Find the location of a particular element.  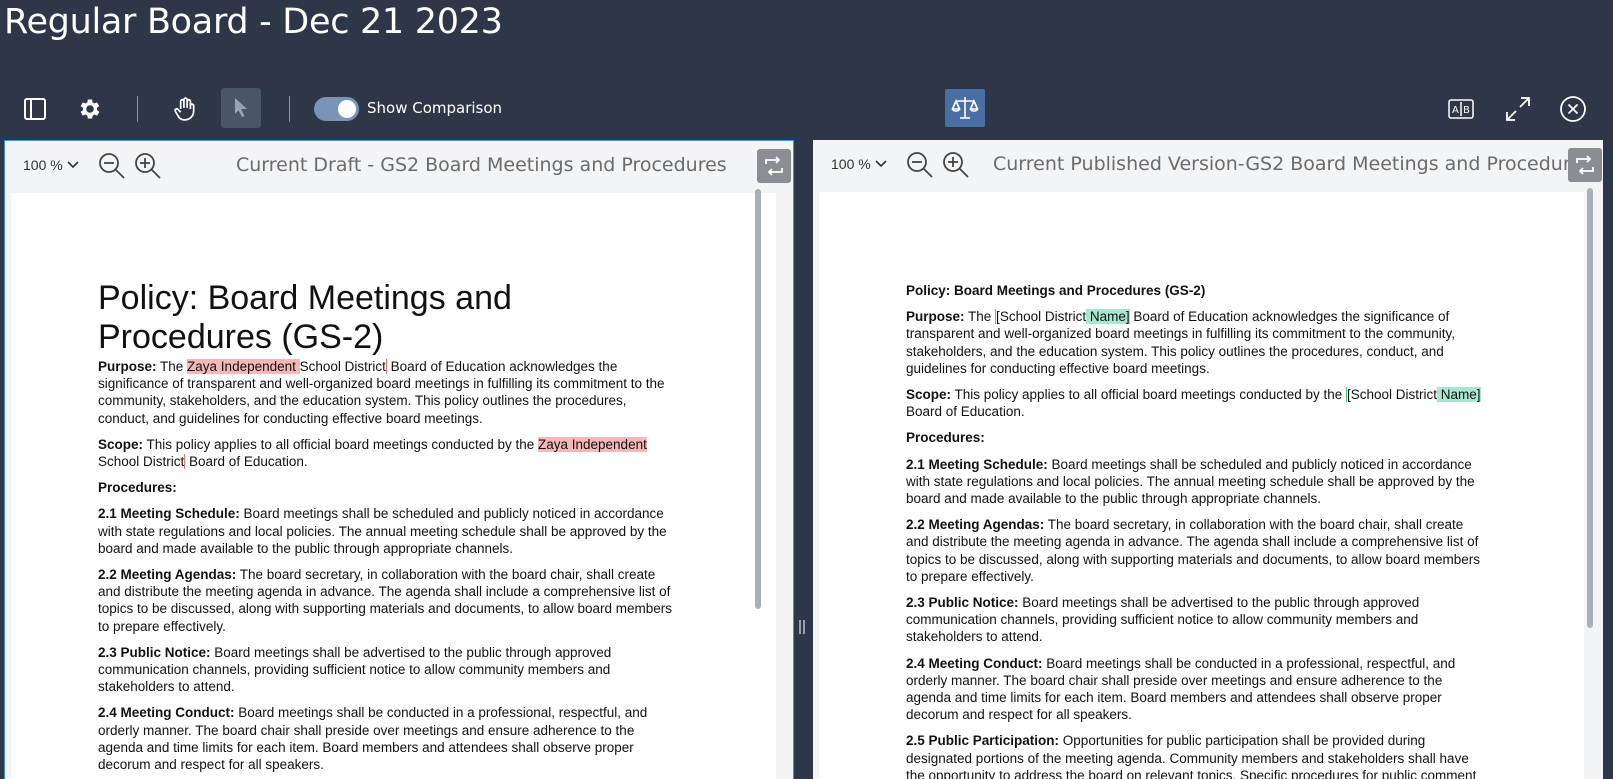

ab-letter-b: B is located at coordinates (1466, 110).